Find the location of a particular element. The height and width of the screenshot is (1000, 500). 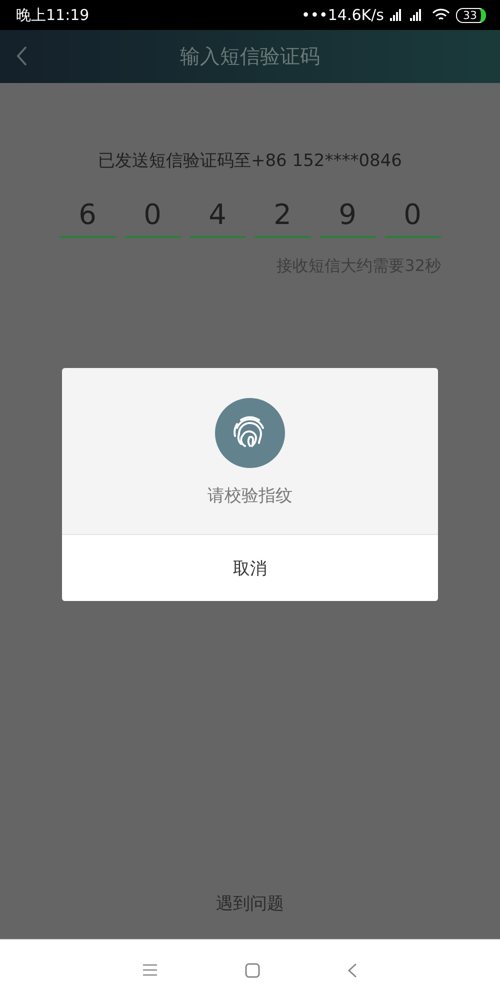

code-digit-field: 6 is located at coordinates (88, 215).